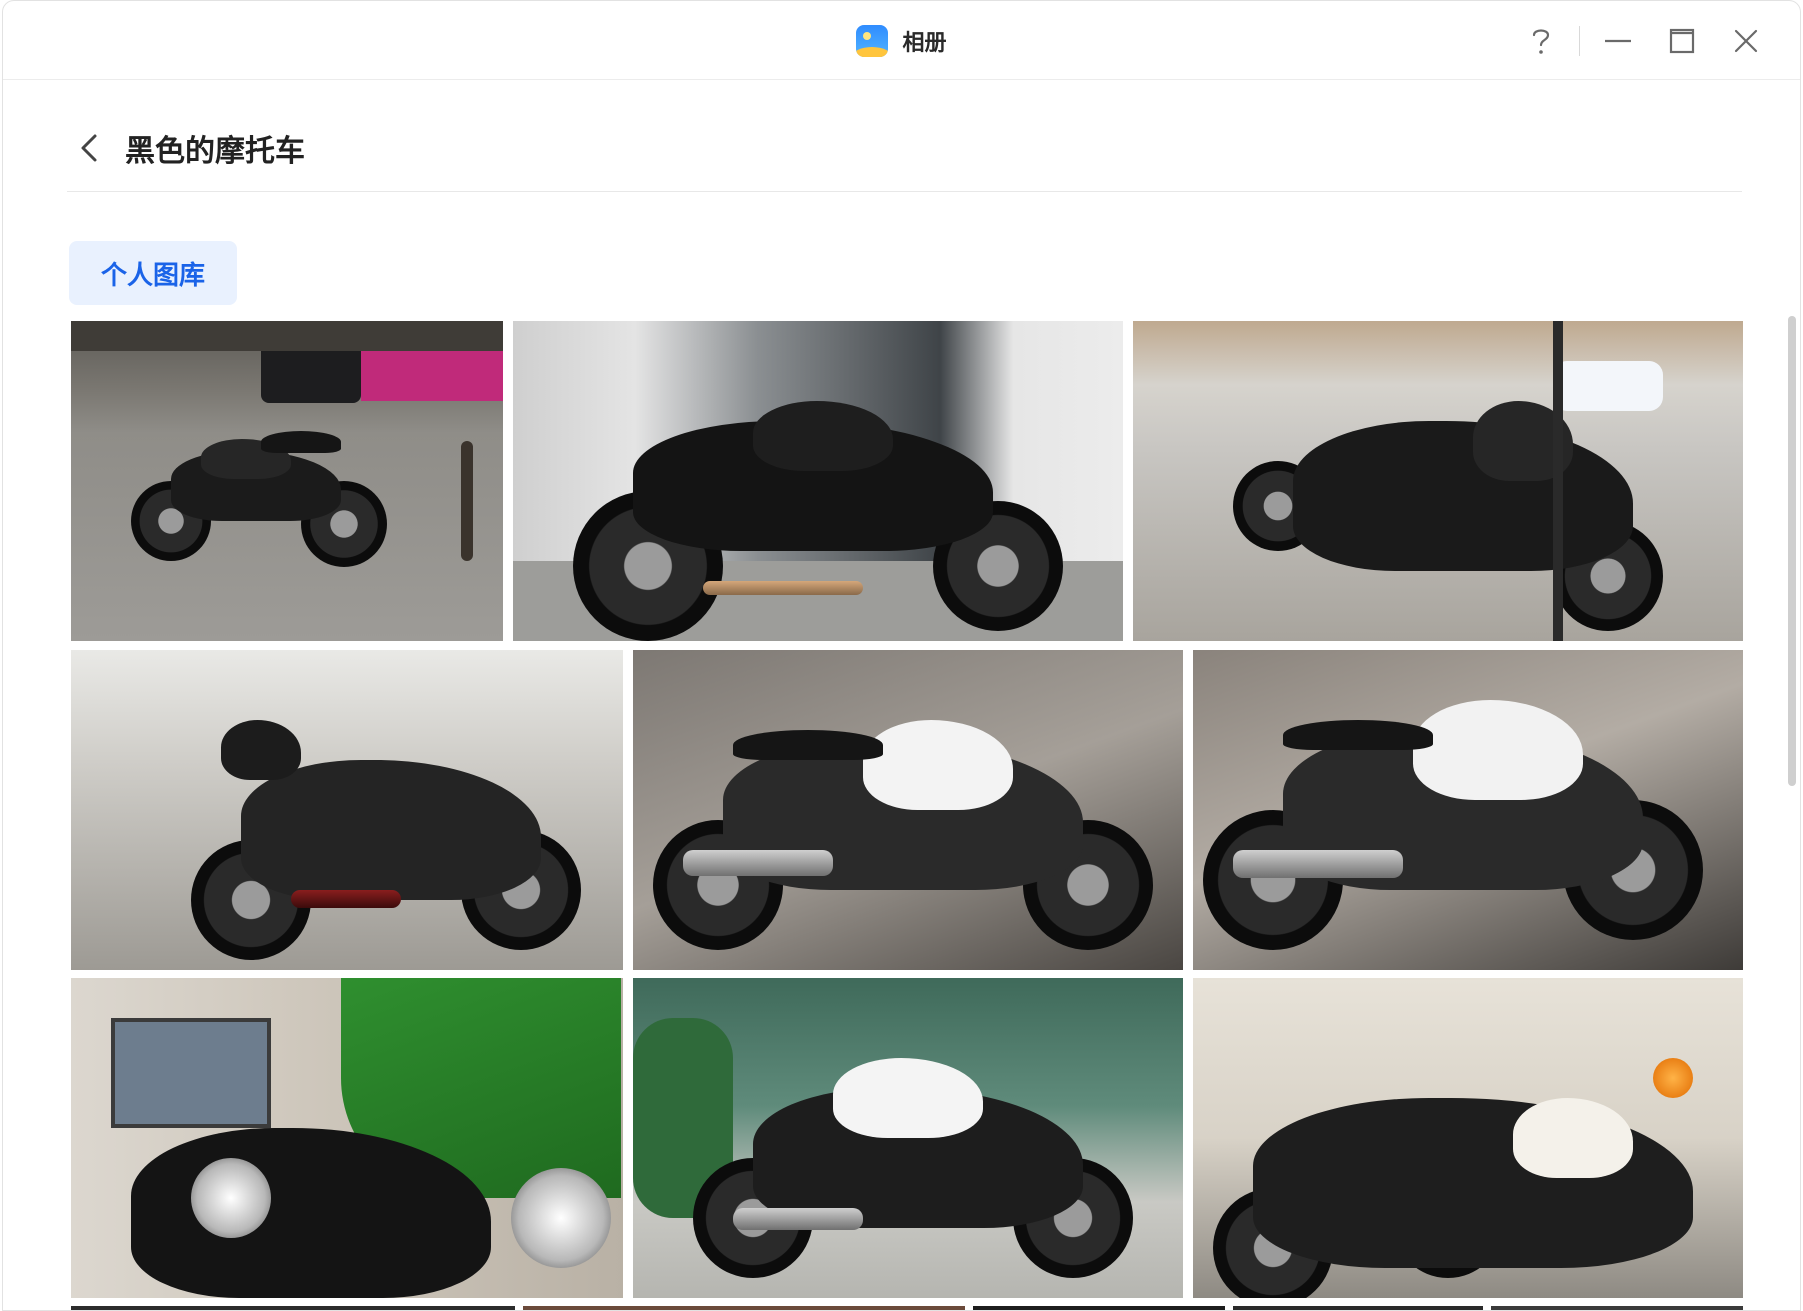  I want to click on page-header: 黑色的摩托车, so click(904, 148).